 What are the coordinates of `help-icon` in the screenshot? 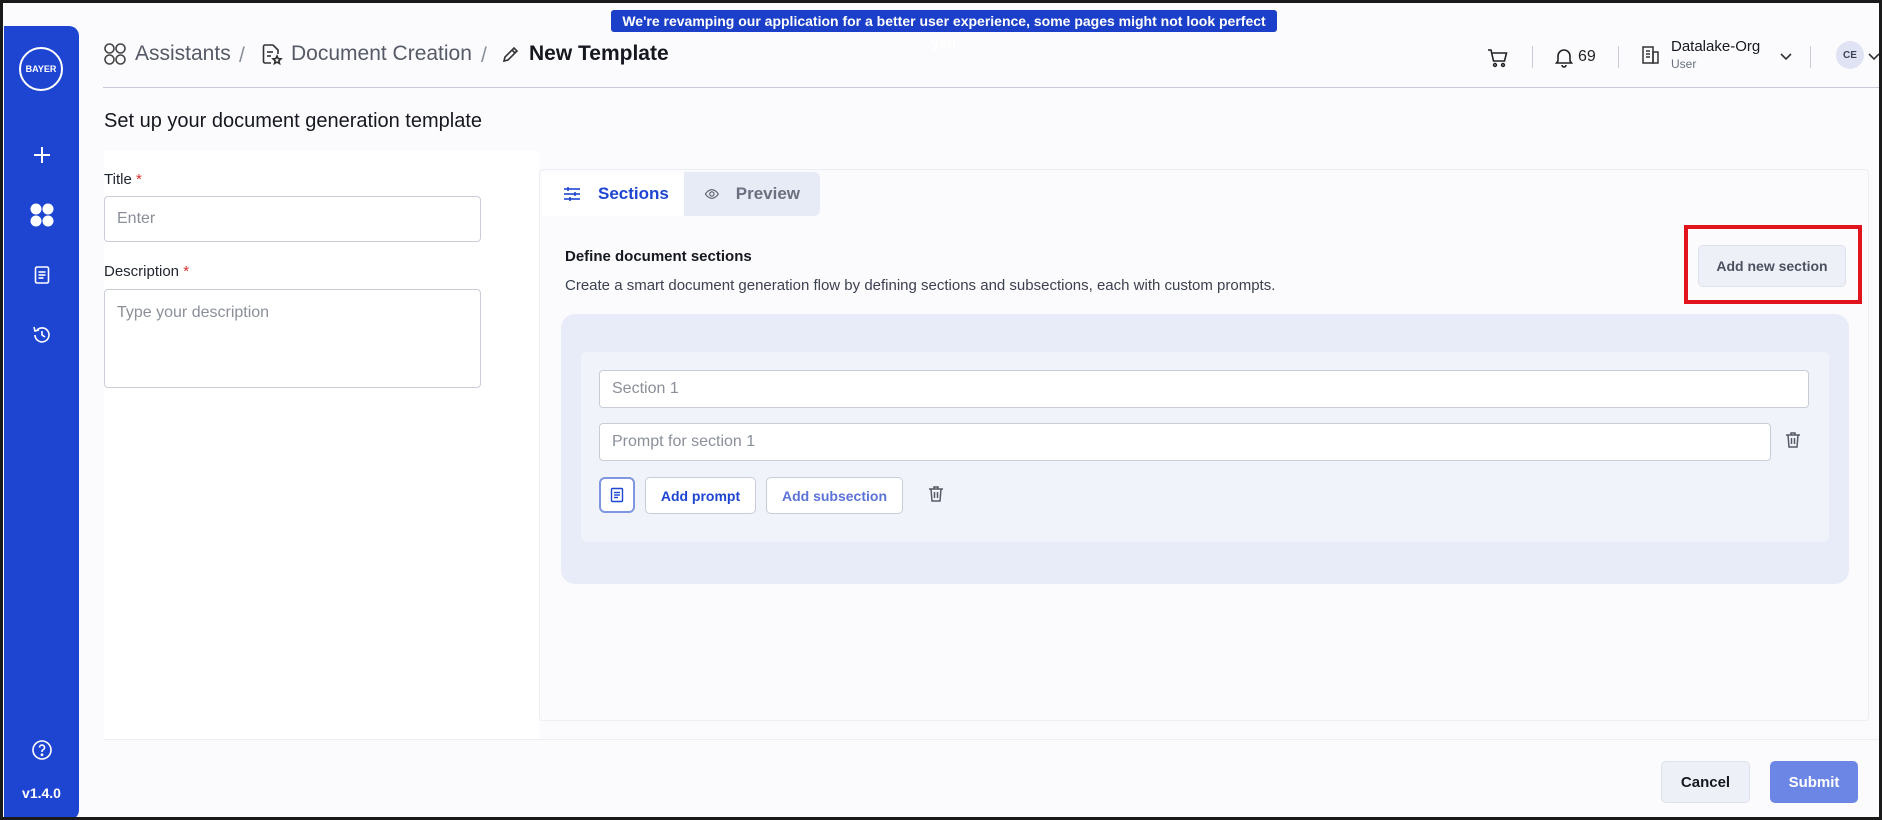 It's located at (42, 750).